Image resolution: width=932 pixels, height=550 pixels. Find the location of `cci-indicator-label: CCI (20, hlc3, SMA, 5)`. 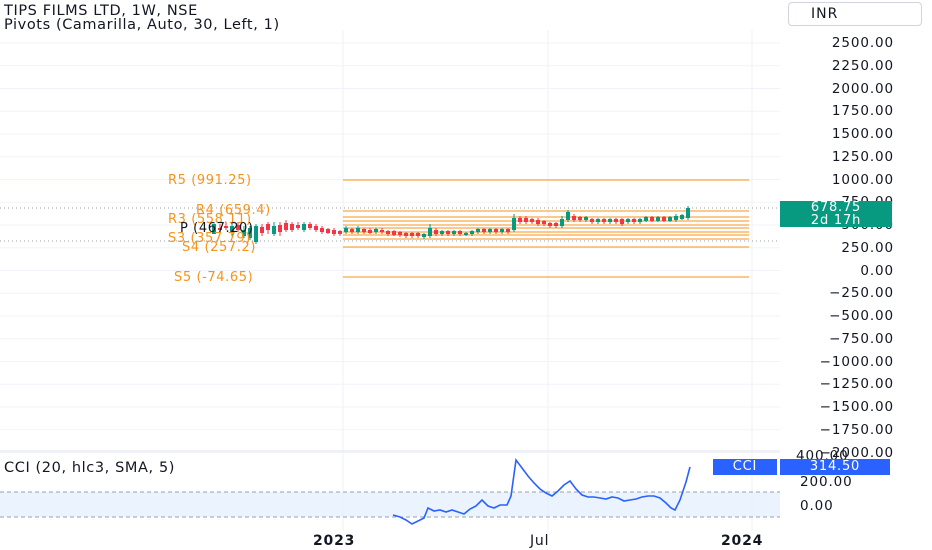

cci-indicator-label: CCI (20, hlc3, SMA, 5) is located at coordinates (89, 468).